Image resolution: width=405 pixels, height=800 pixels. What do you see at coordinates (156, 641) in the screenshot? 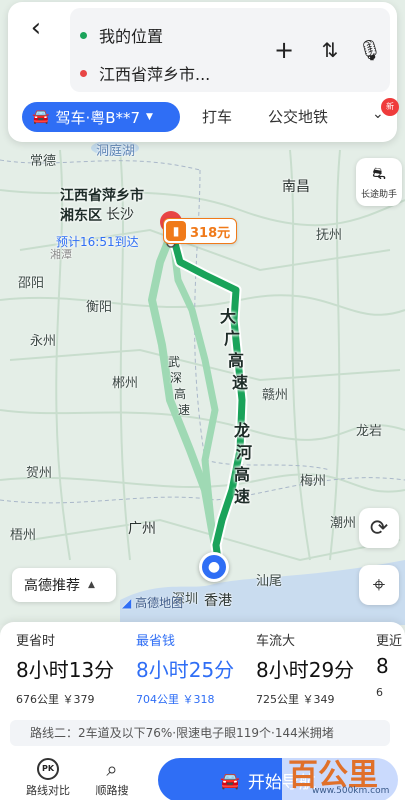
I see `route-tag: 最省钱` at bounding box center [156, 641].